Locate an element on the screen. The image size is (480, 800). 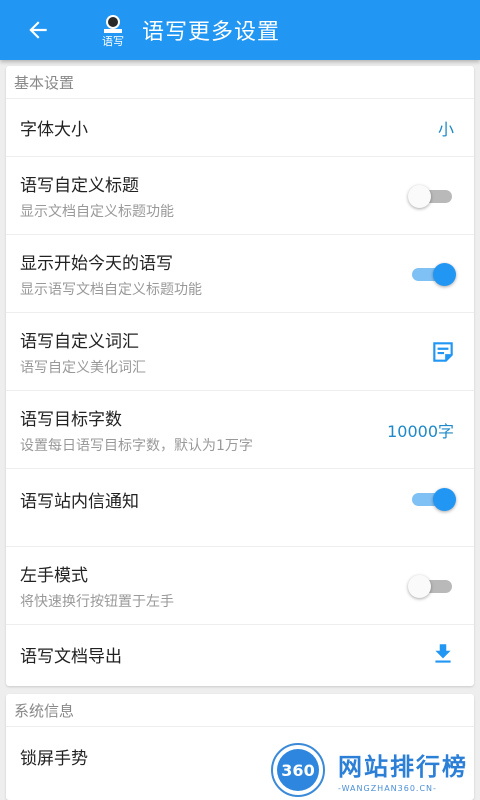
system-info-card: 系统信息 锁屏手势 is located at coordinates (240, 747).